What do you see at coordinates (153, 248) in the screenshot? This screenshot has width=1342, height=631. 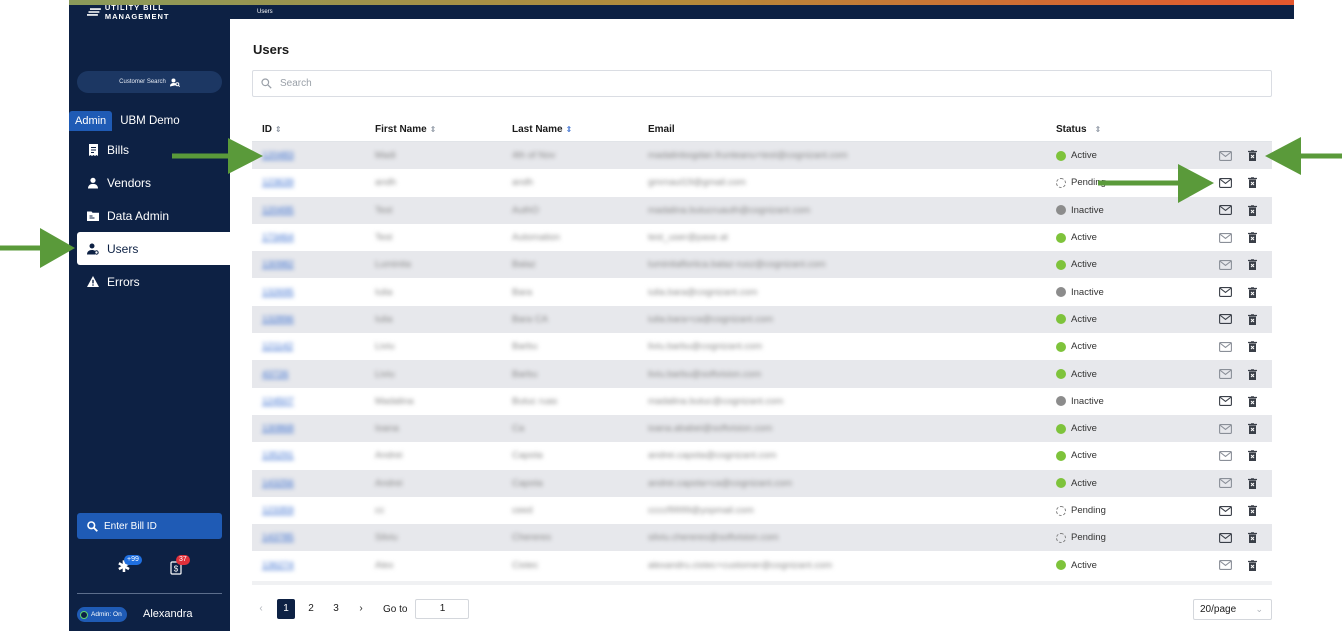 I see `sidebar-item-users: Users` at bounding box center [153, 248].